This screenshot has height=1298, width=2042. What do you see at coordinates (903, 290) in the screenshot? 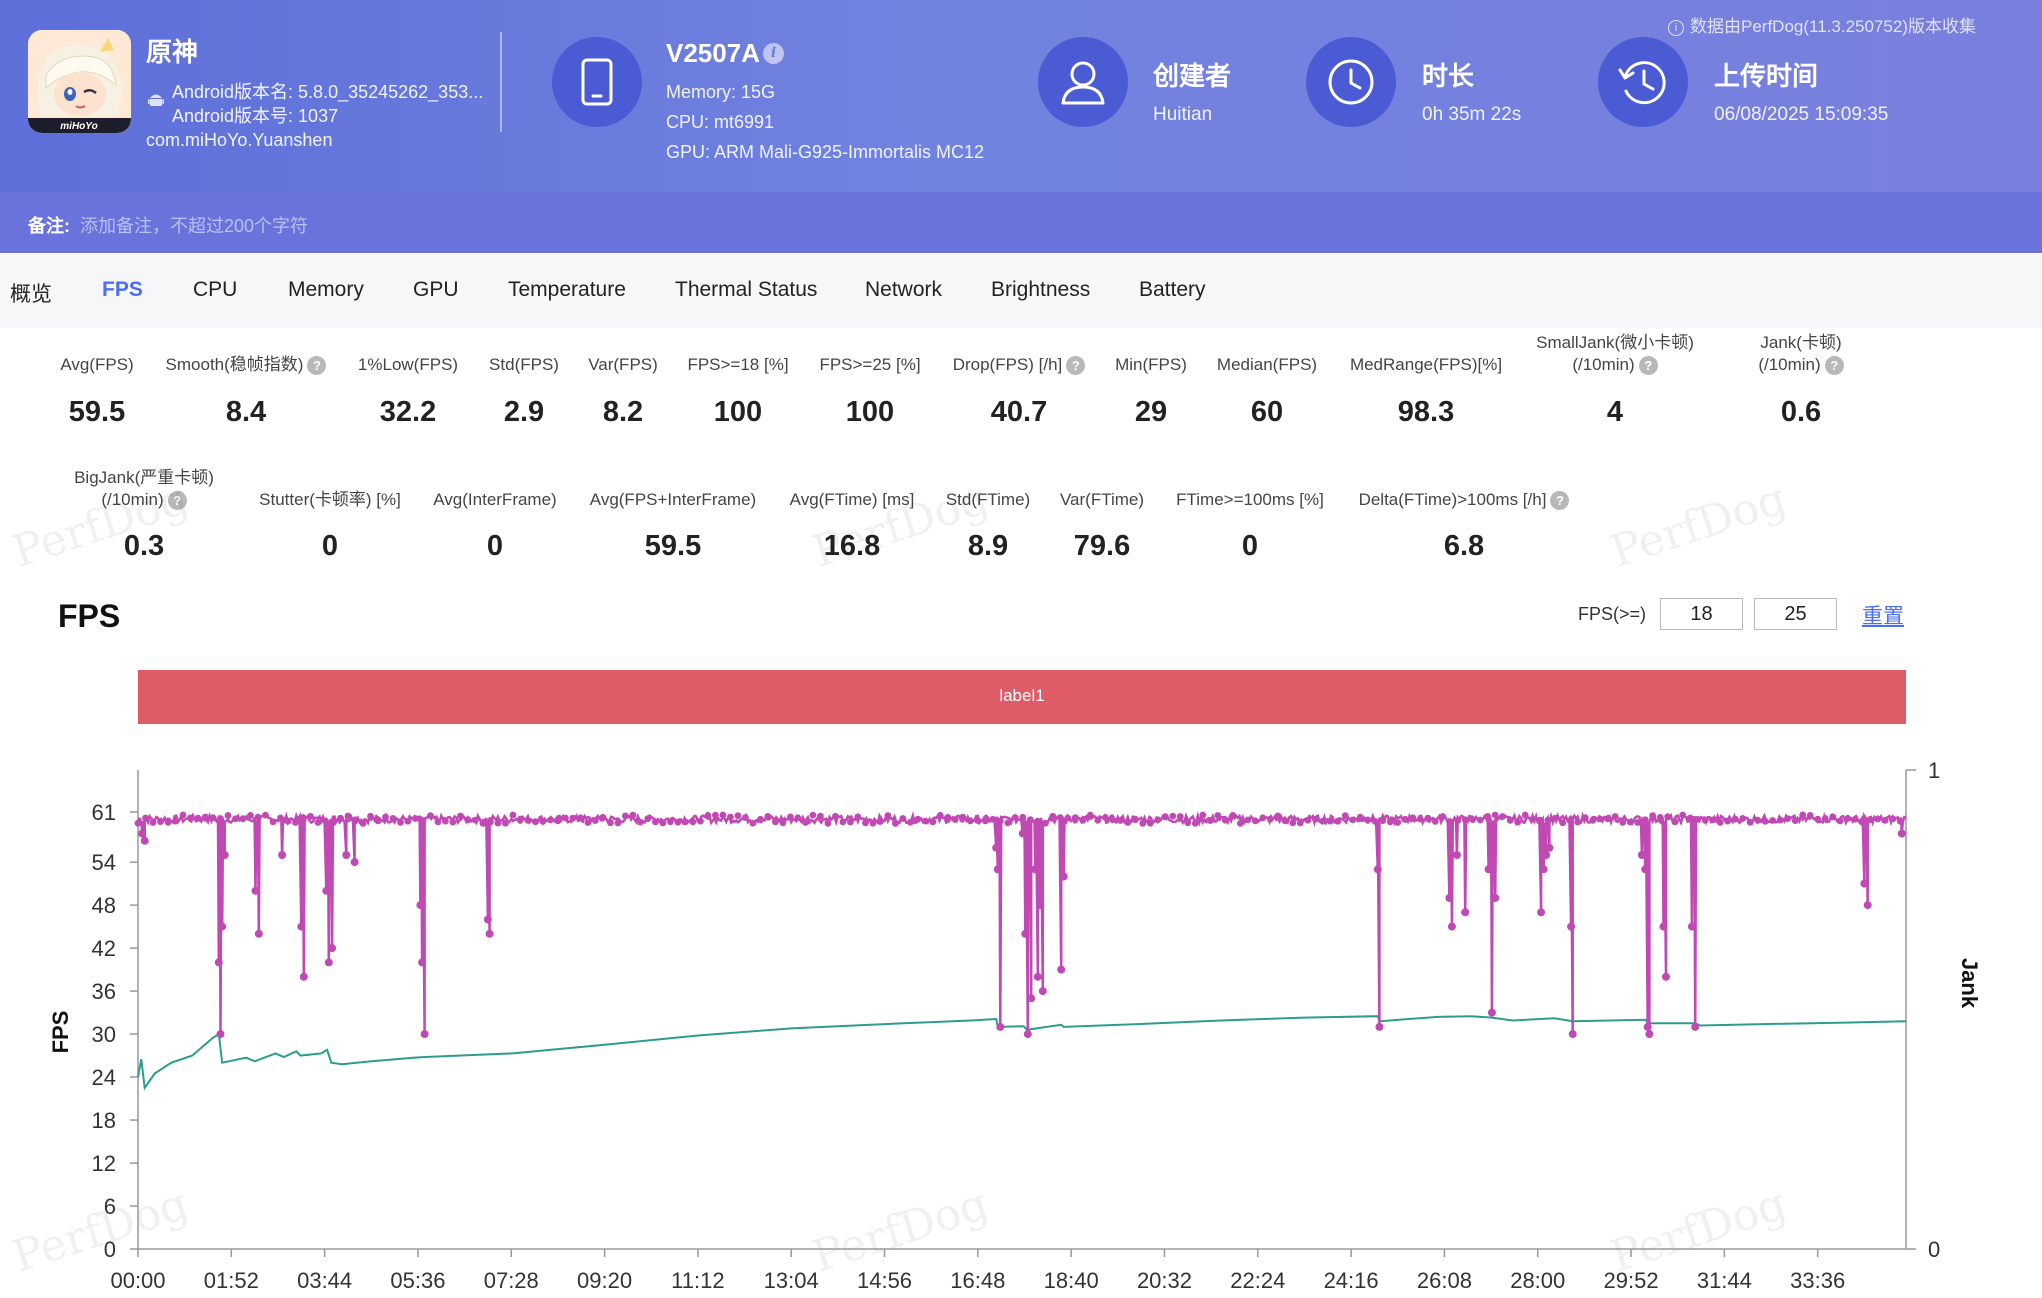
I see `tab-network: Network` at bounding box center [903, 290].